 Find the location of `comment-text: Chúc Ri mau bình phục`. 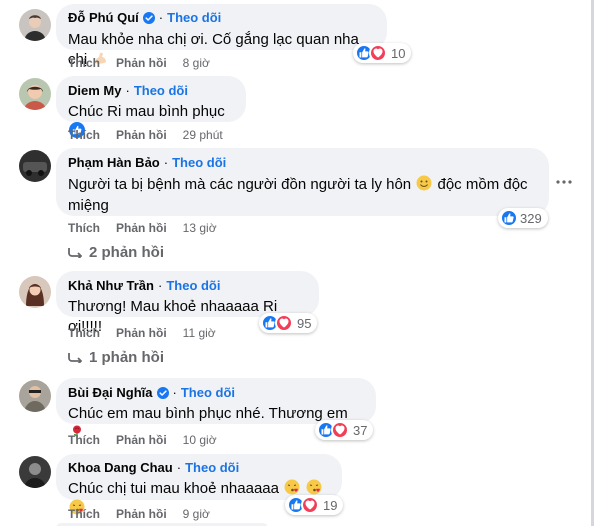

comment-text: Chúc Ri mau bình phục is located at coordinates (146, 111).